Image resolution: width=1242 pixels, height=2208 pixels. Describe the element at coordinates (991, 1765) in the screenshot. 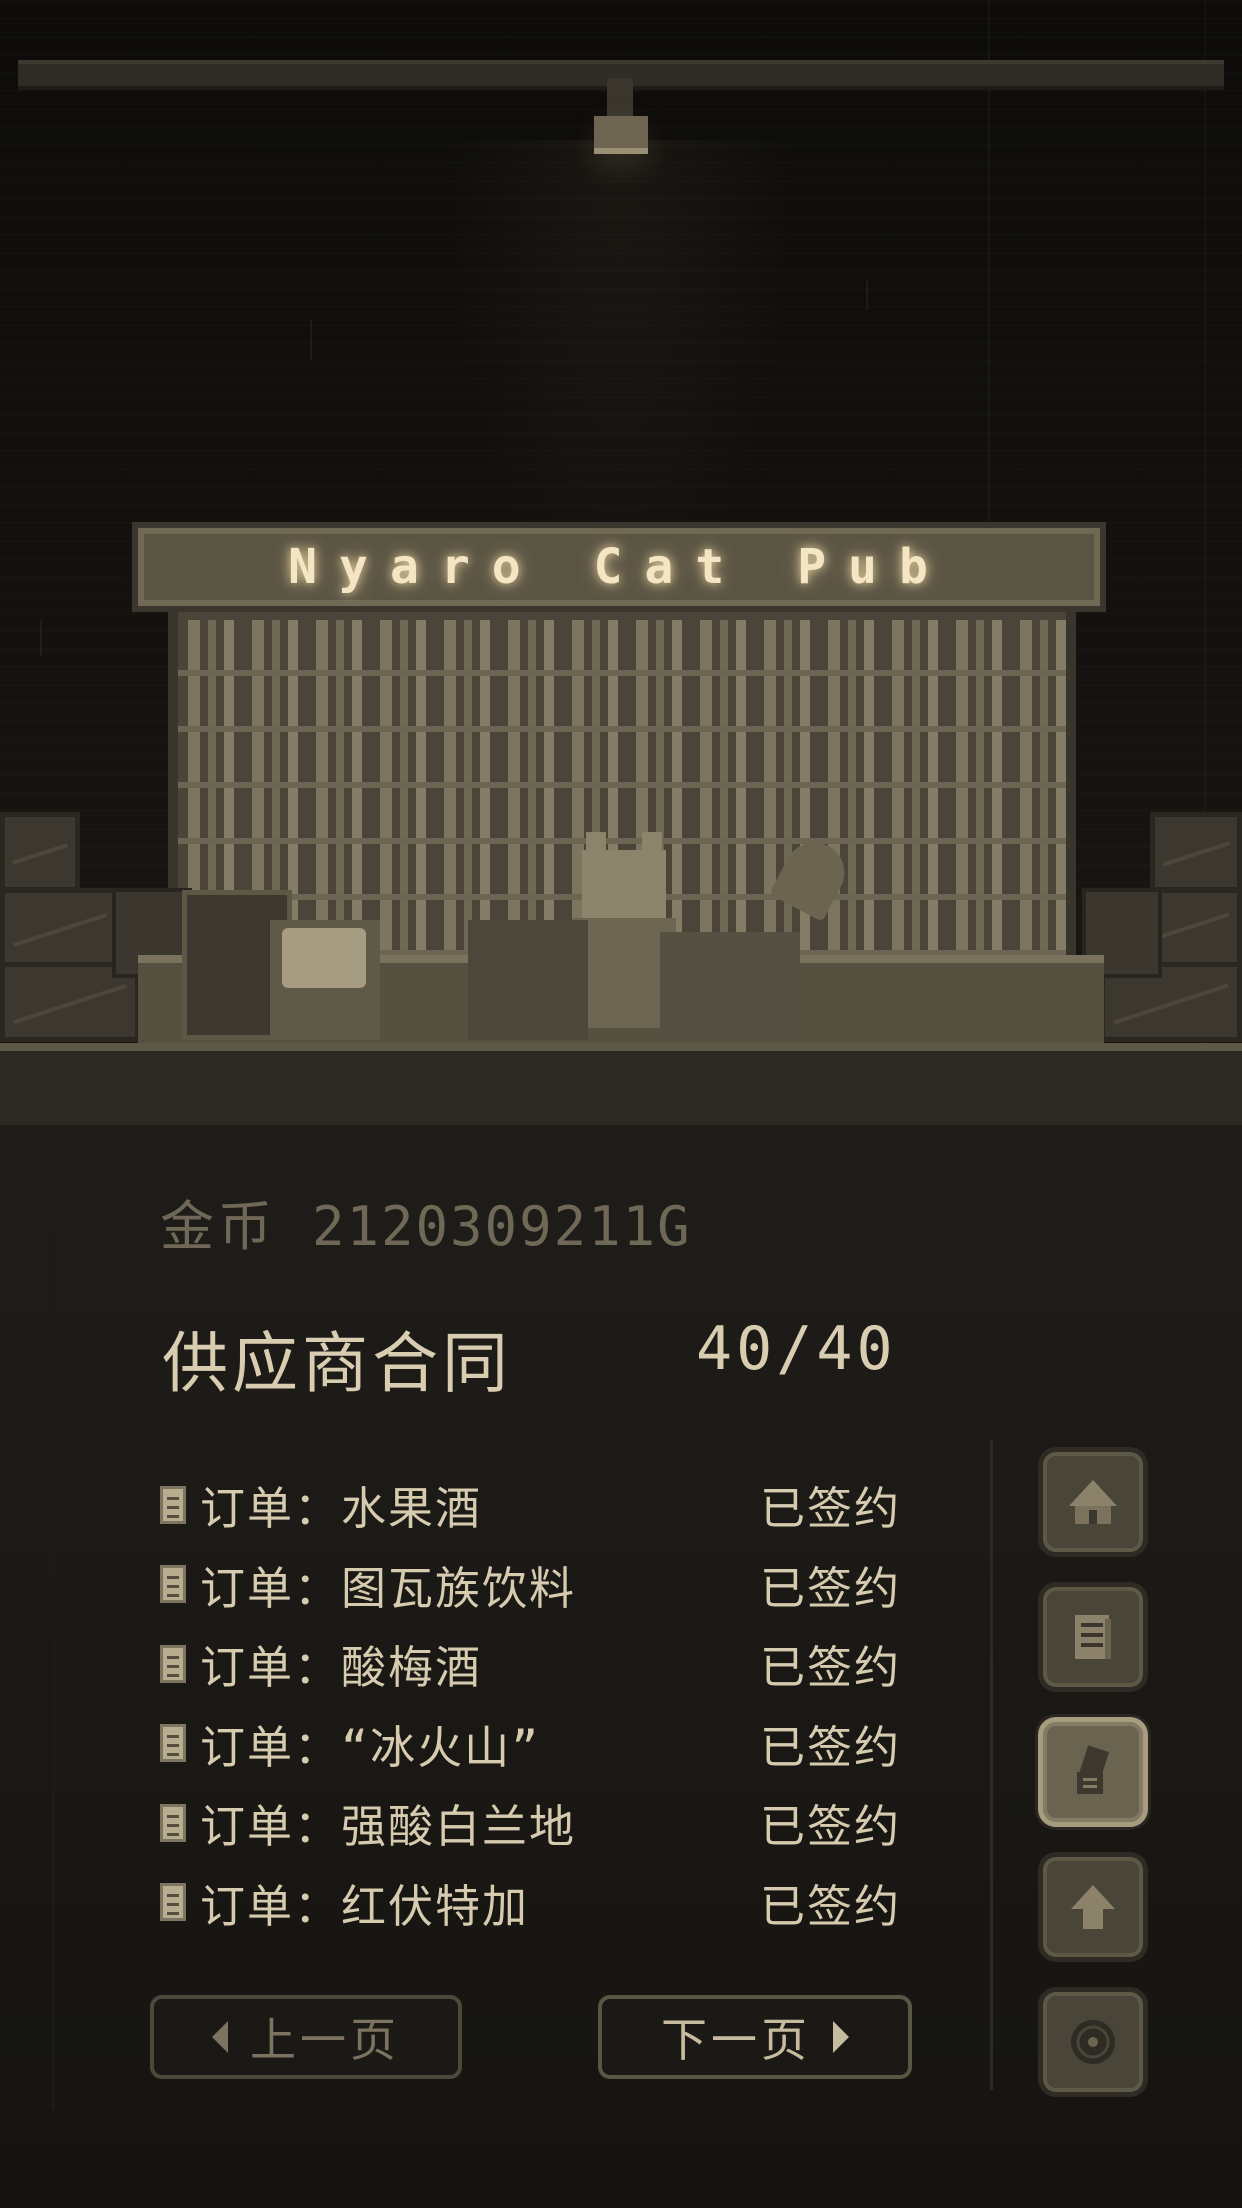

I see `list-divider` at that location.